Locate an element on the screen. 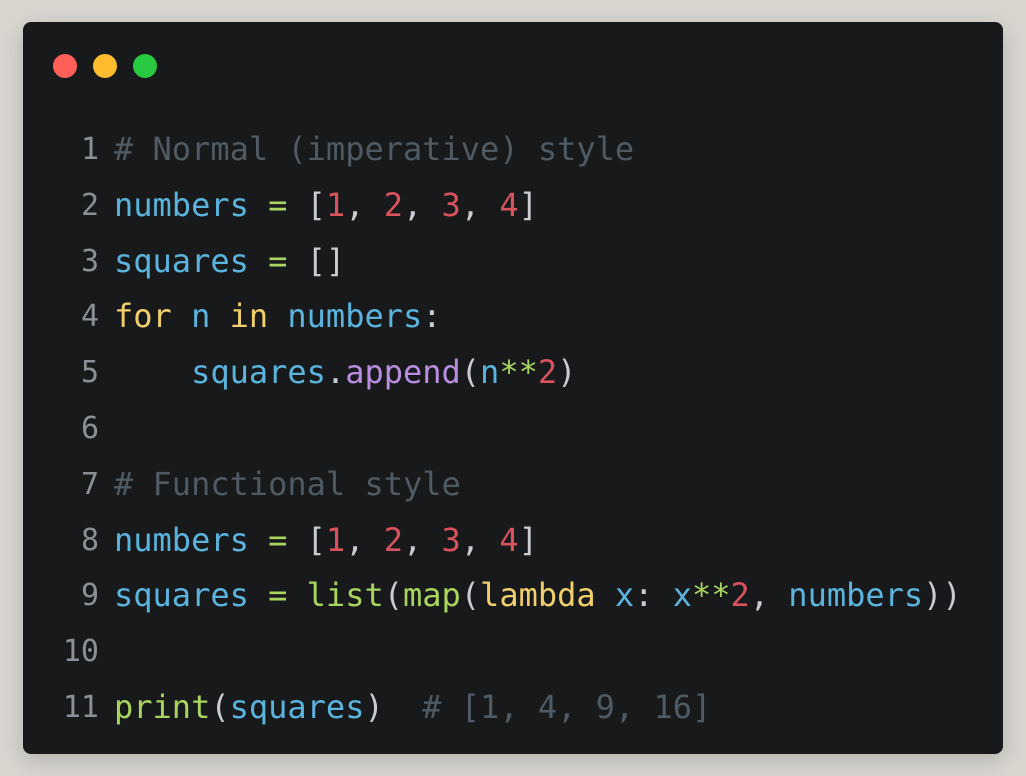 This screenshot has height=776, width=1026. code-text: # Functional style is located at coordinates (287, 485).